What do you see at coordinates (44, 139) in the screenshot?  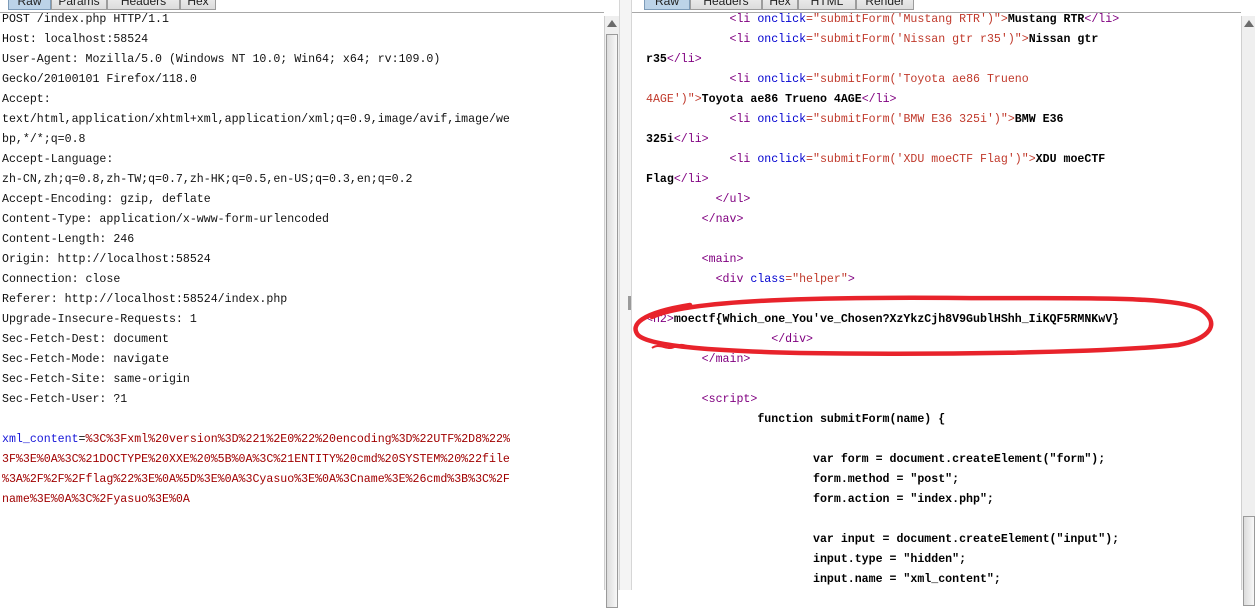 I see `header-accept-value-cont: bp,*/*;q=0.8` at bounding box center [44, 139].